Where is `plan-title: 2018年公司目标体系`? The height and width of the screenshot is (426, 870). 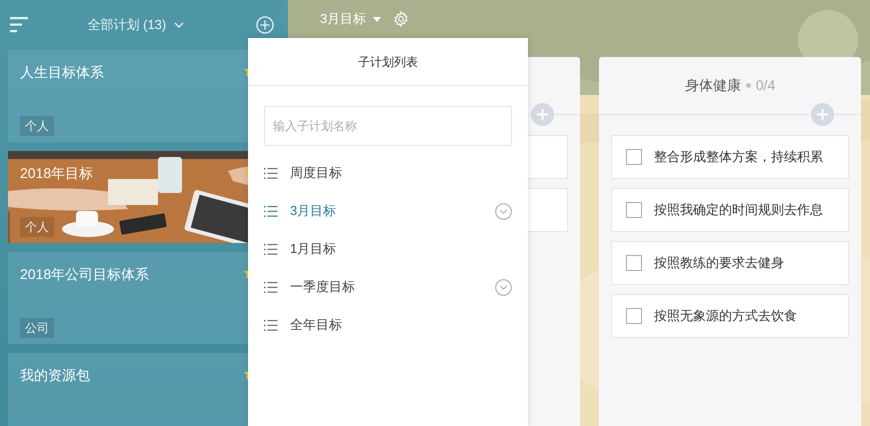
plan-title: 2018年公司目标体系 is located at coordinates (85, 274).